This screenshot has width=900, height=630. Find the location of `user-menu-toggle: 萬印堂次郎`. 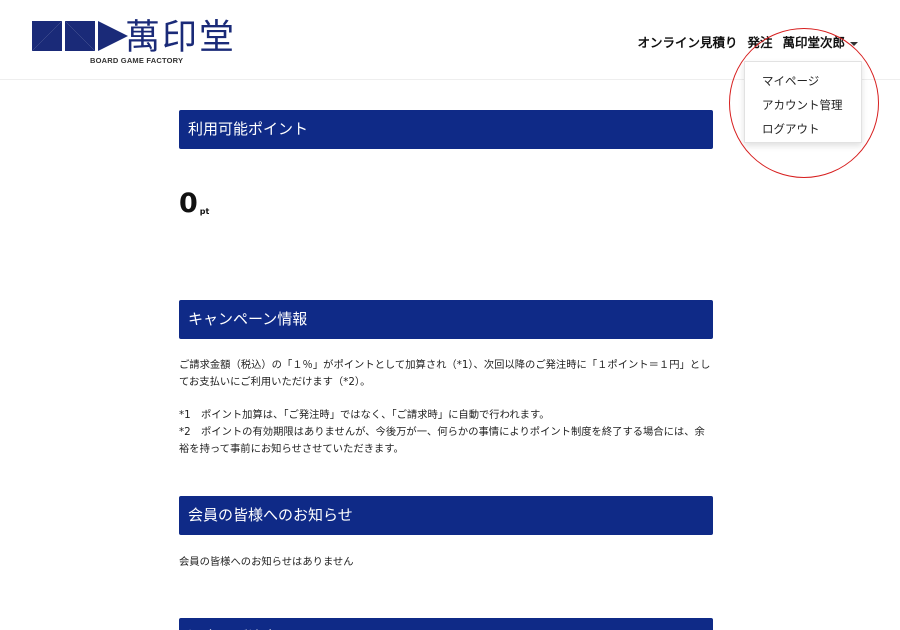

user-menu-toggle: 萬印堂次郎 is located at coordinates (820, 41).